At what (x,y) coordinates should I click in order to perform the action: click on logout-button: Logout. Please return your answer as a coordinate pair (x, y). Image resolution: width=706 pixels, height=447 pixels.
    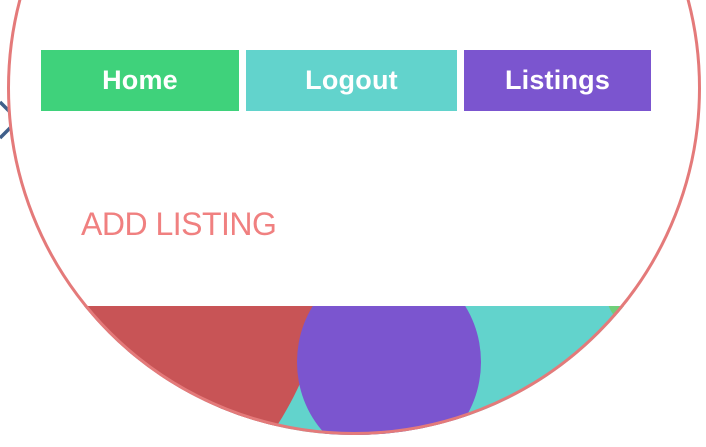
    Looking at the image, I should click on (351, 80).